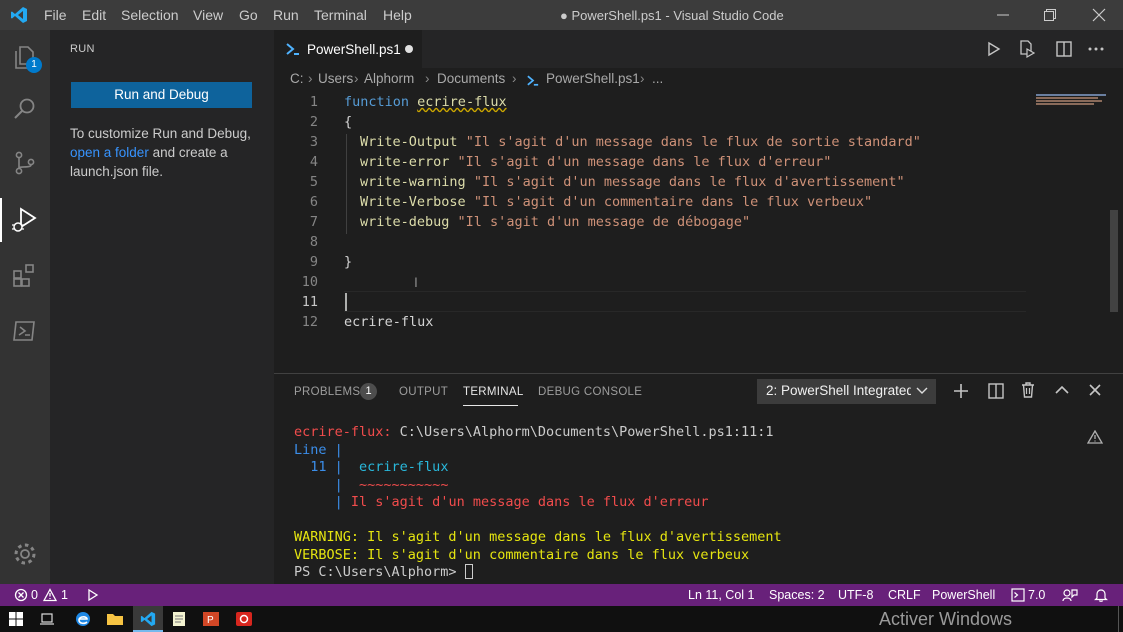 The width and height of the screenshot is (1123, 632). I want to click on new-terminal-plus-icon, so click(961, 391).